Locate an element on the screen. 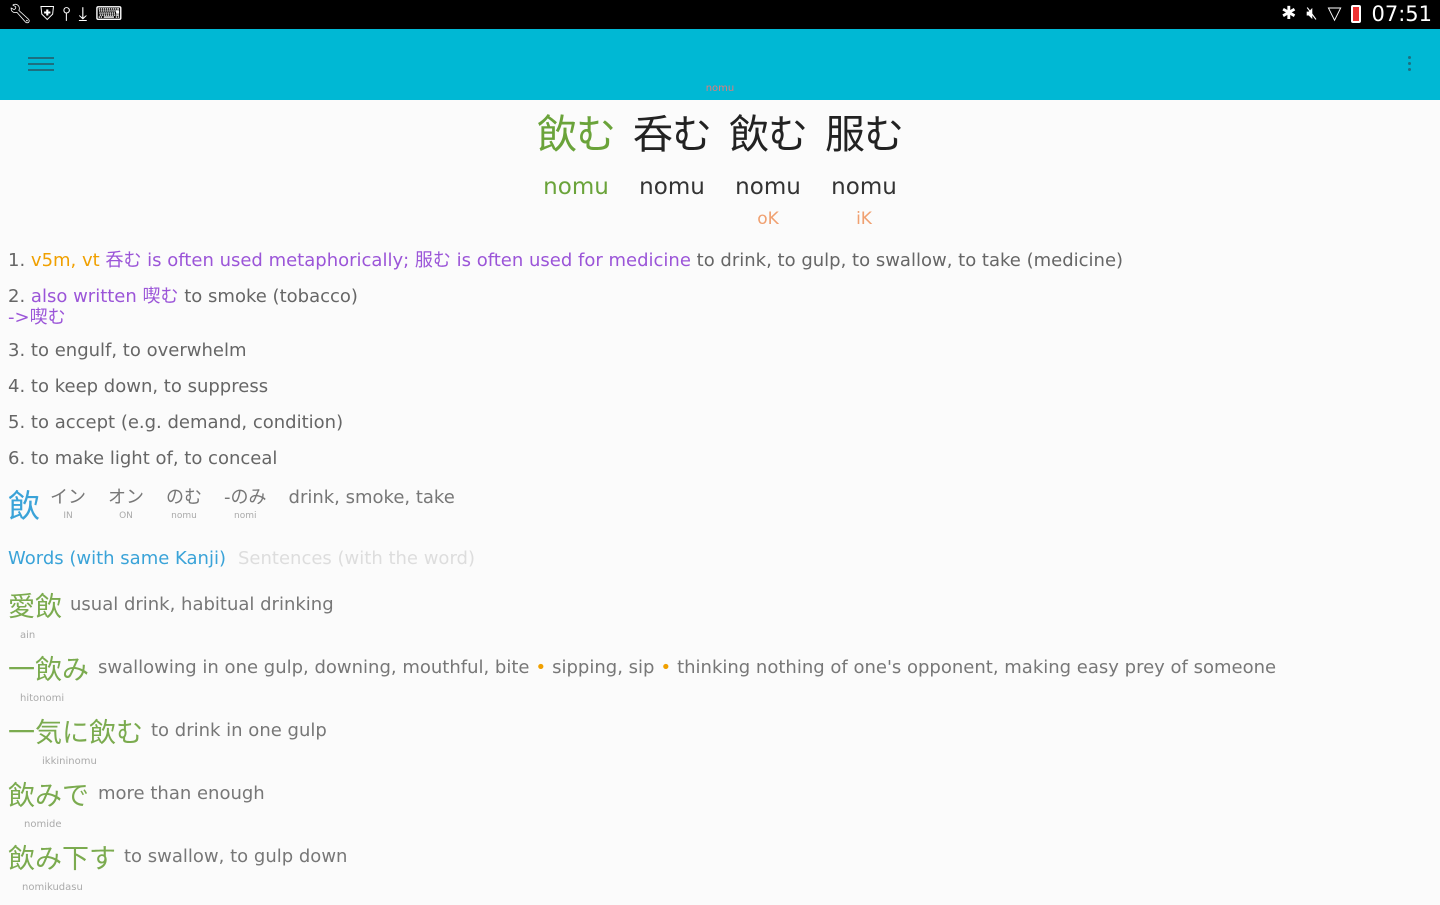 This screenshot has height=905, width=1440. headword-kanji: 呑む is located at coordinates (672, 135).